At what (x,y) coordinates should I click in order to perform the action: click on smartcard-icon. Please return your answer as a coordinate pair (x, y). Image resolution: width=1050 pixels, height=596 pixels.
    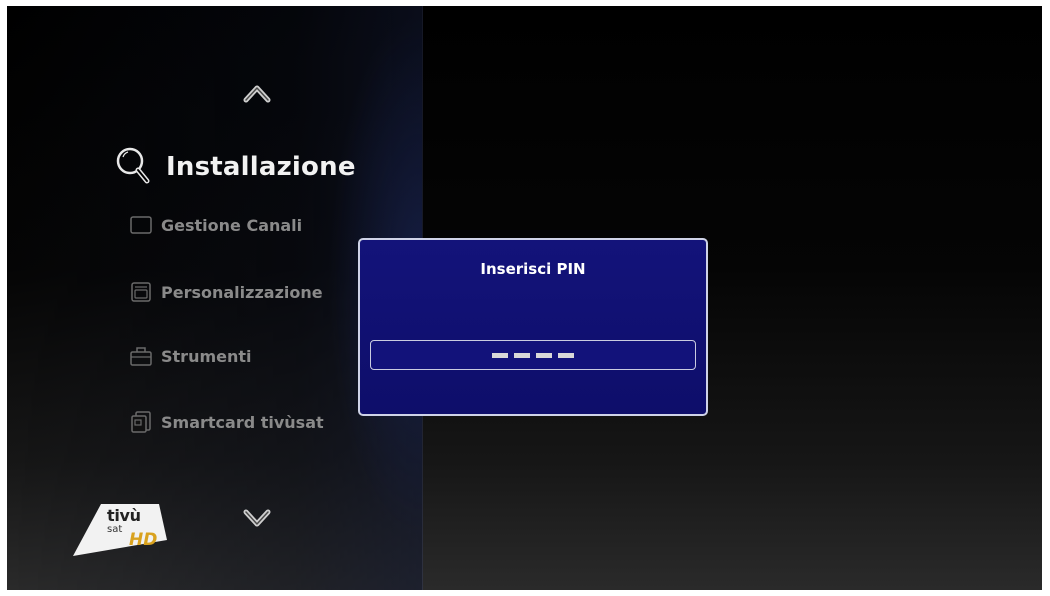
    Looking at the image, I should click on (141, 422).